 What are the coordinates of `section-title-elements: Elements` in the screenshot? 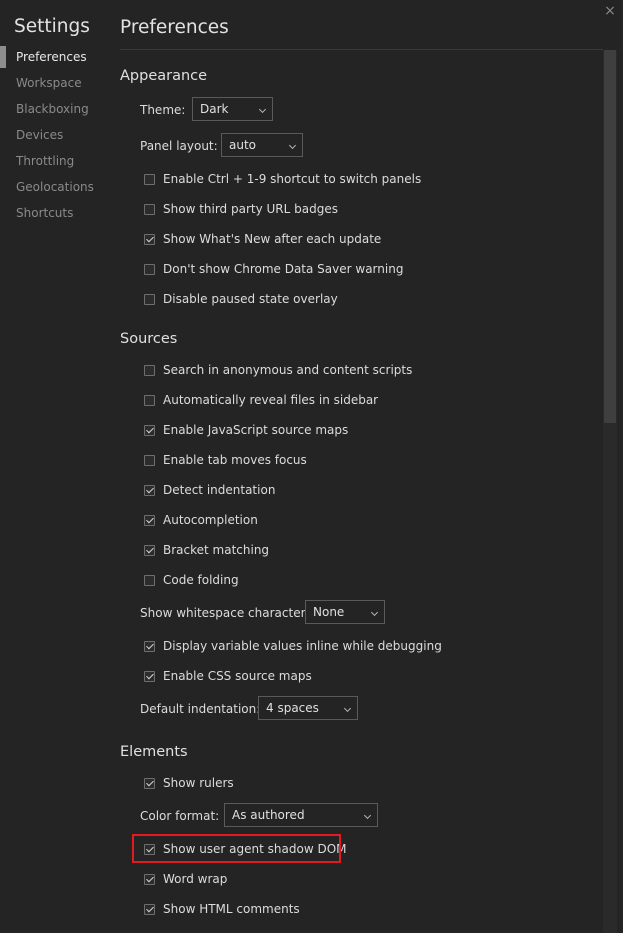 It's located at (154, 752).